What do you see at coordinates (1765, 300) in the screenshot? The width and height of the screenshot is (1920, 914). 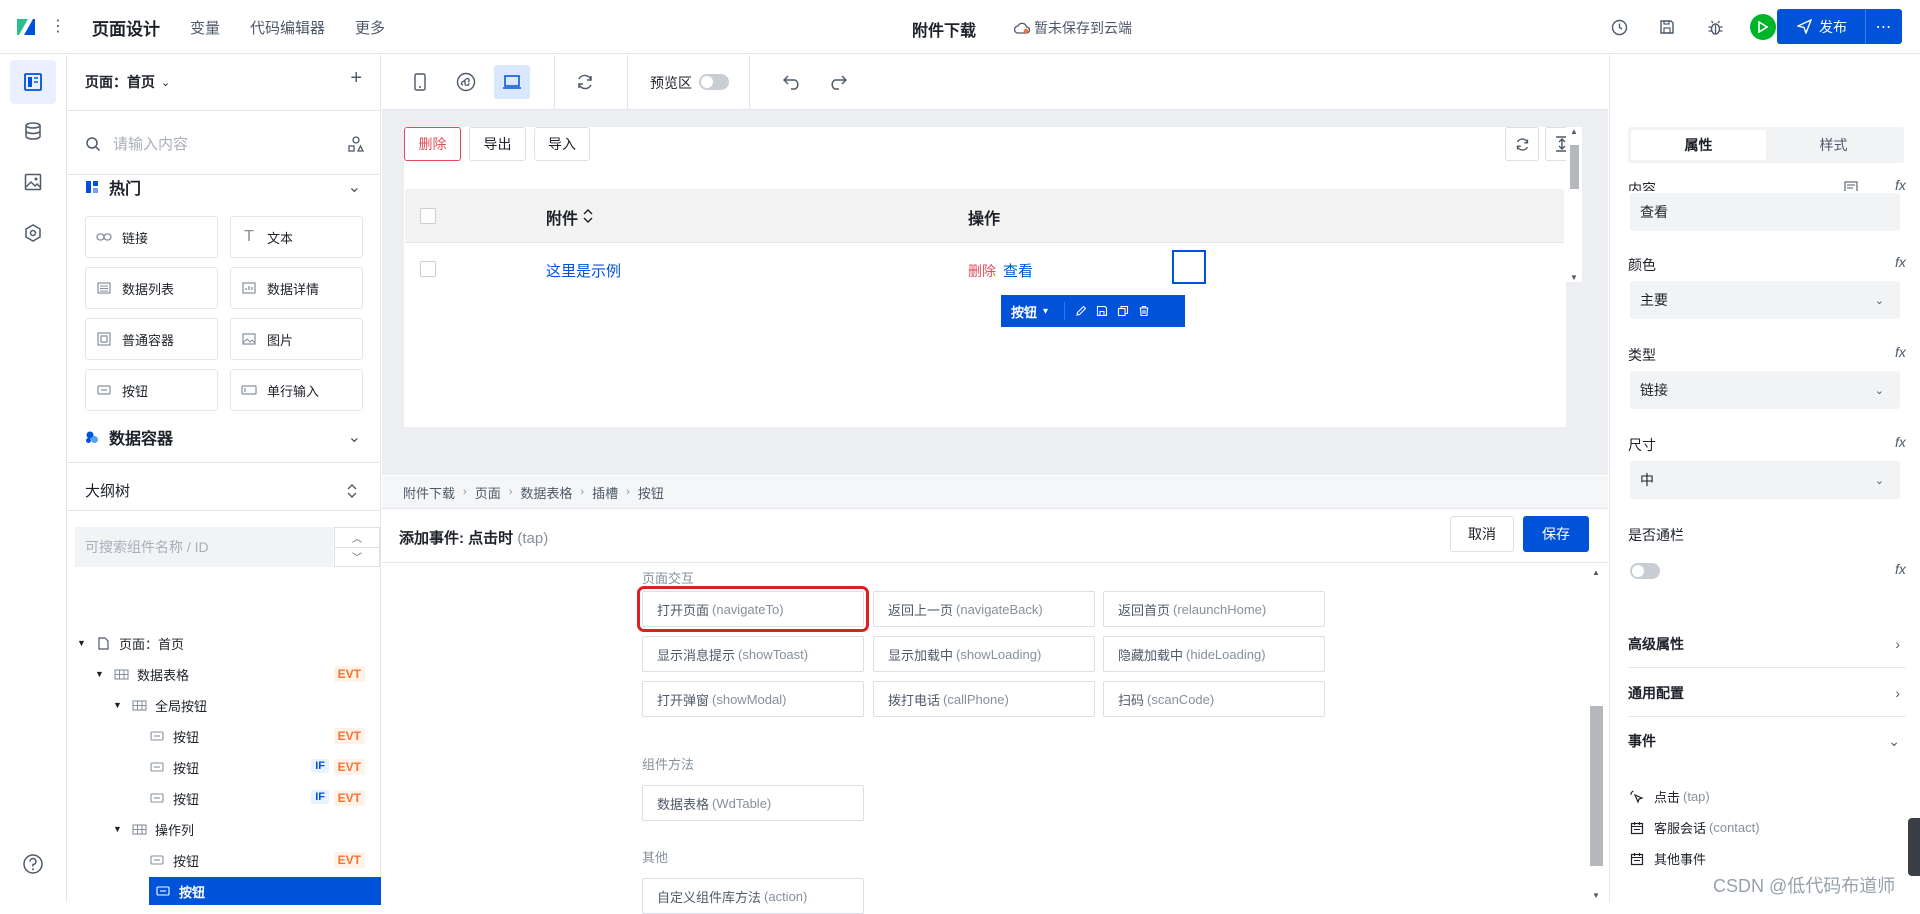 I see `color-select: 主要 ⌄` at bounding box center [1765, 300].